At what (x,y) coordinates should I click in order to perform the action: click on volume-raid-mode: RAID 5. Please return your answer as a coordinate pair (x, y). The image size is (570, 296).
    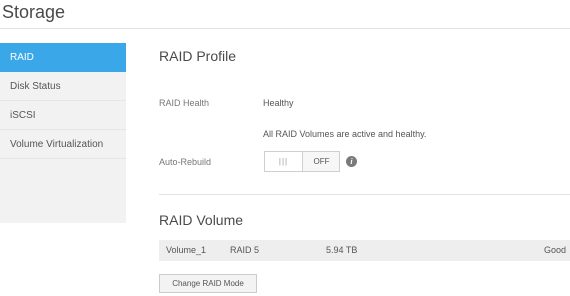
    Looking at the image, I should click on (245, 250).